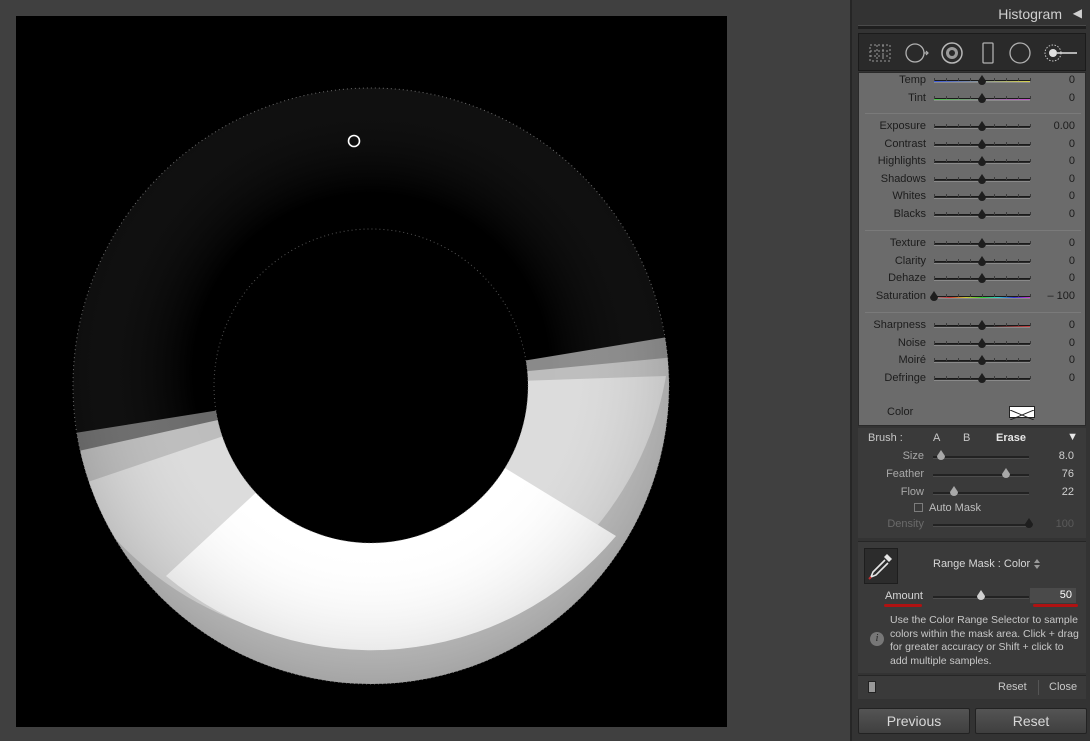 The height and width of the screenshot is (741, 1090). I want to click on brush-slider-value: 8.0, so click(1066, 456).